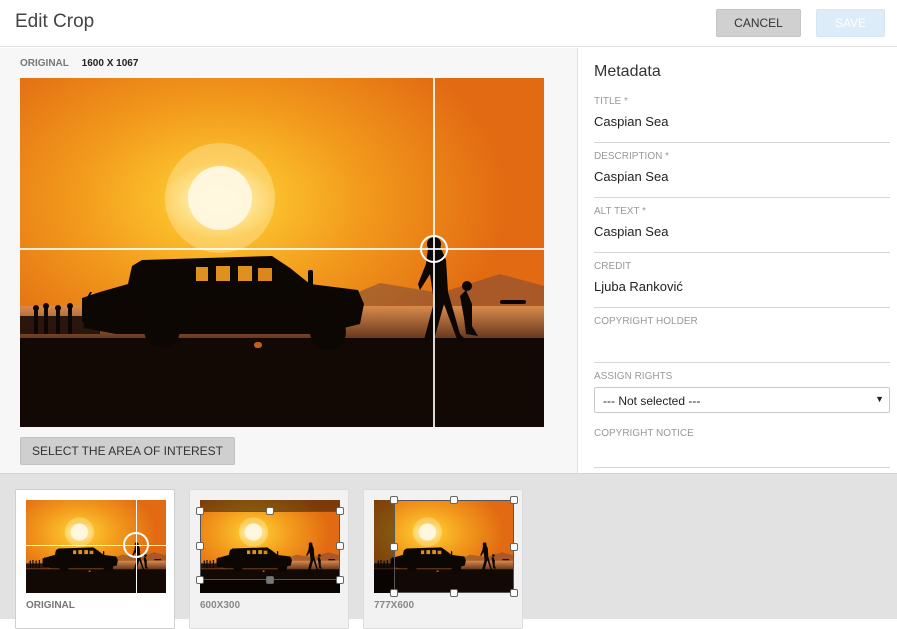  What do you see at coordinates (613, 266) in the screenshot?
I see `field-label: CREDIT` at bounding box center [613, 266].